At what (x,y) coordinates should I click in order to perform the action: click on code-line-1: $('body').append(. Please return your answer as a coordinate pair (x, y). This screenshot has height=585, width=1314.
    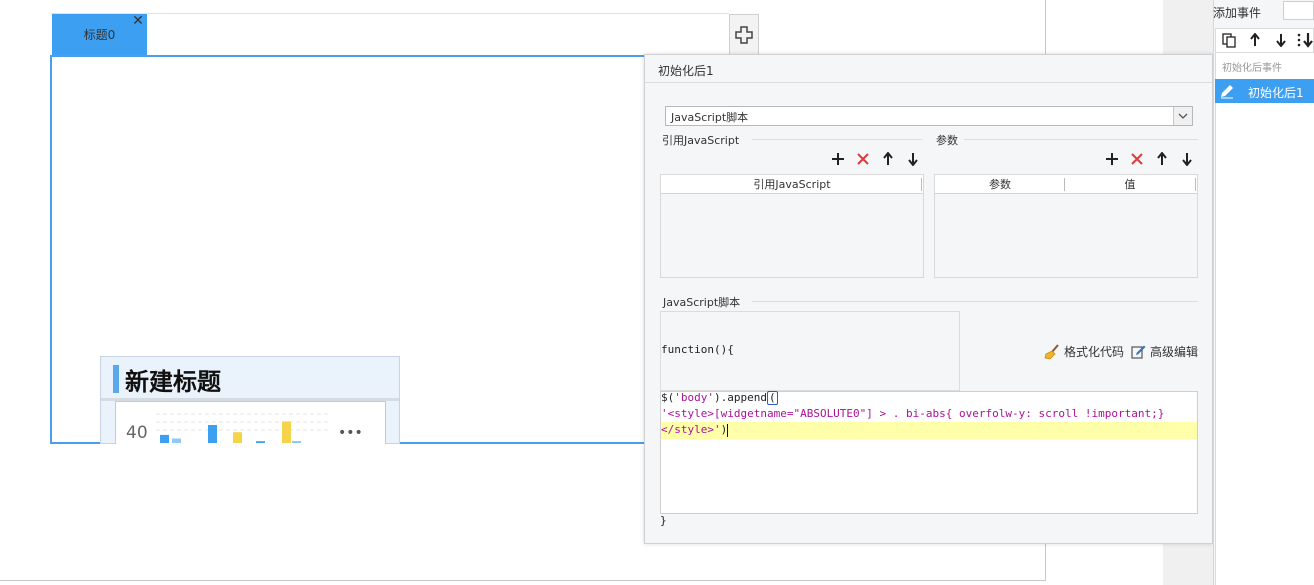
    Looking at the image, I should click on (719, 398).